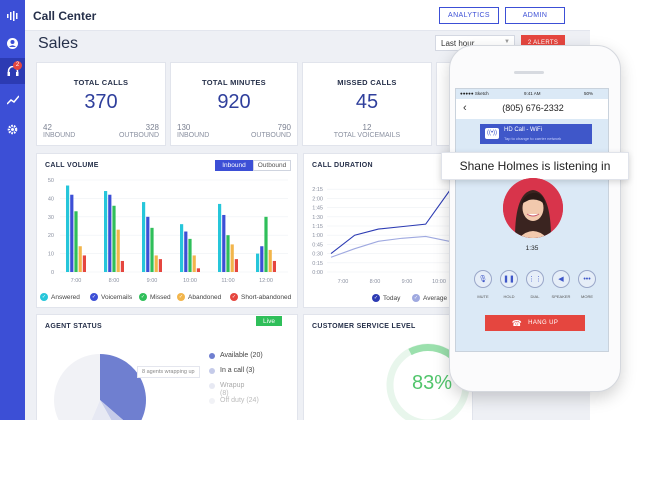  I want to click on mute-button: 🎙, so click(483, 279).